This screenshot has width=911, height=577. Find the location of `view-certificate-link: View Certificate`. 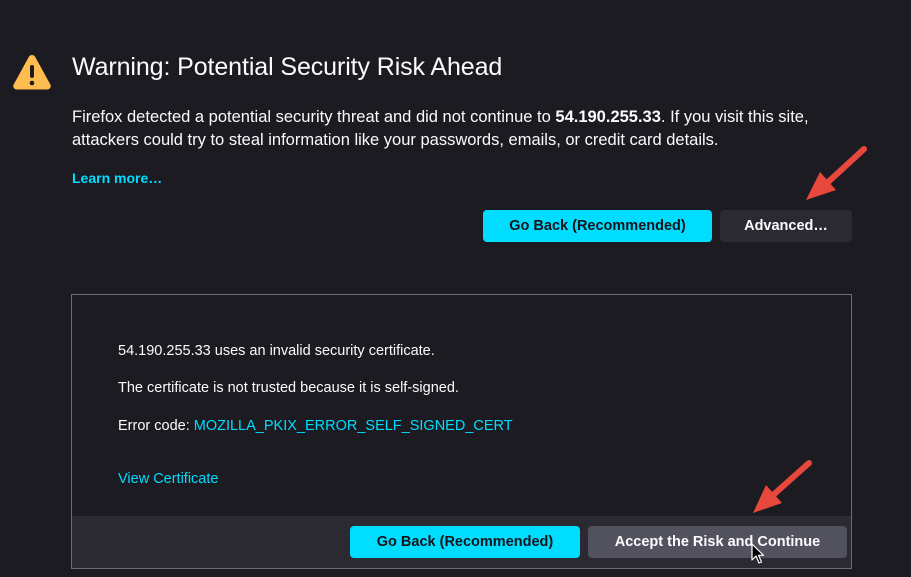

view-certificate-link: View Certificate is located at coordinates (168, 479).